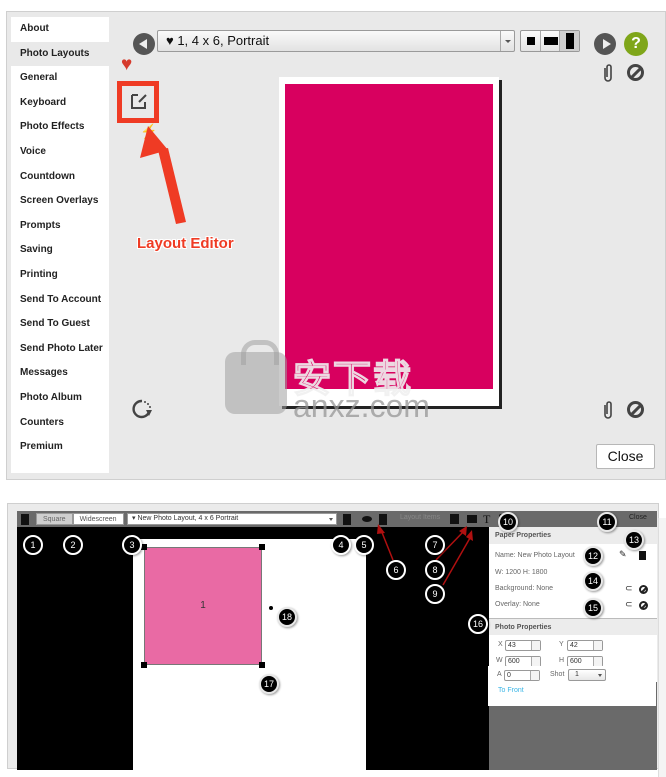  Describe the element at coordinates (60, 29) in the screenshot. I see `sidebar-item-about: About` at that location.